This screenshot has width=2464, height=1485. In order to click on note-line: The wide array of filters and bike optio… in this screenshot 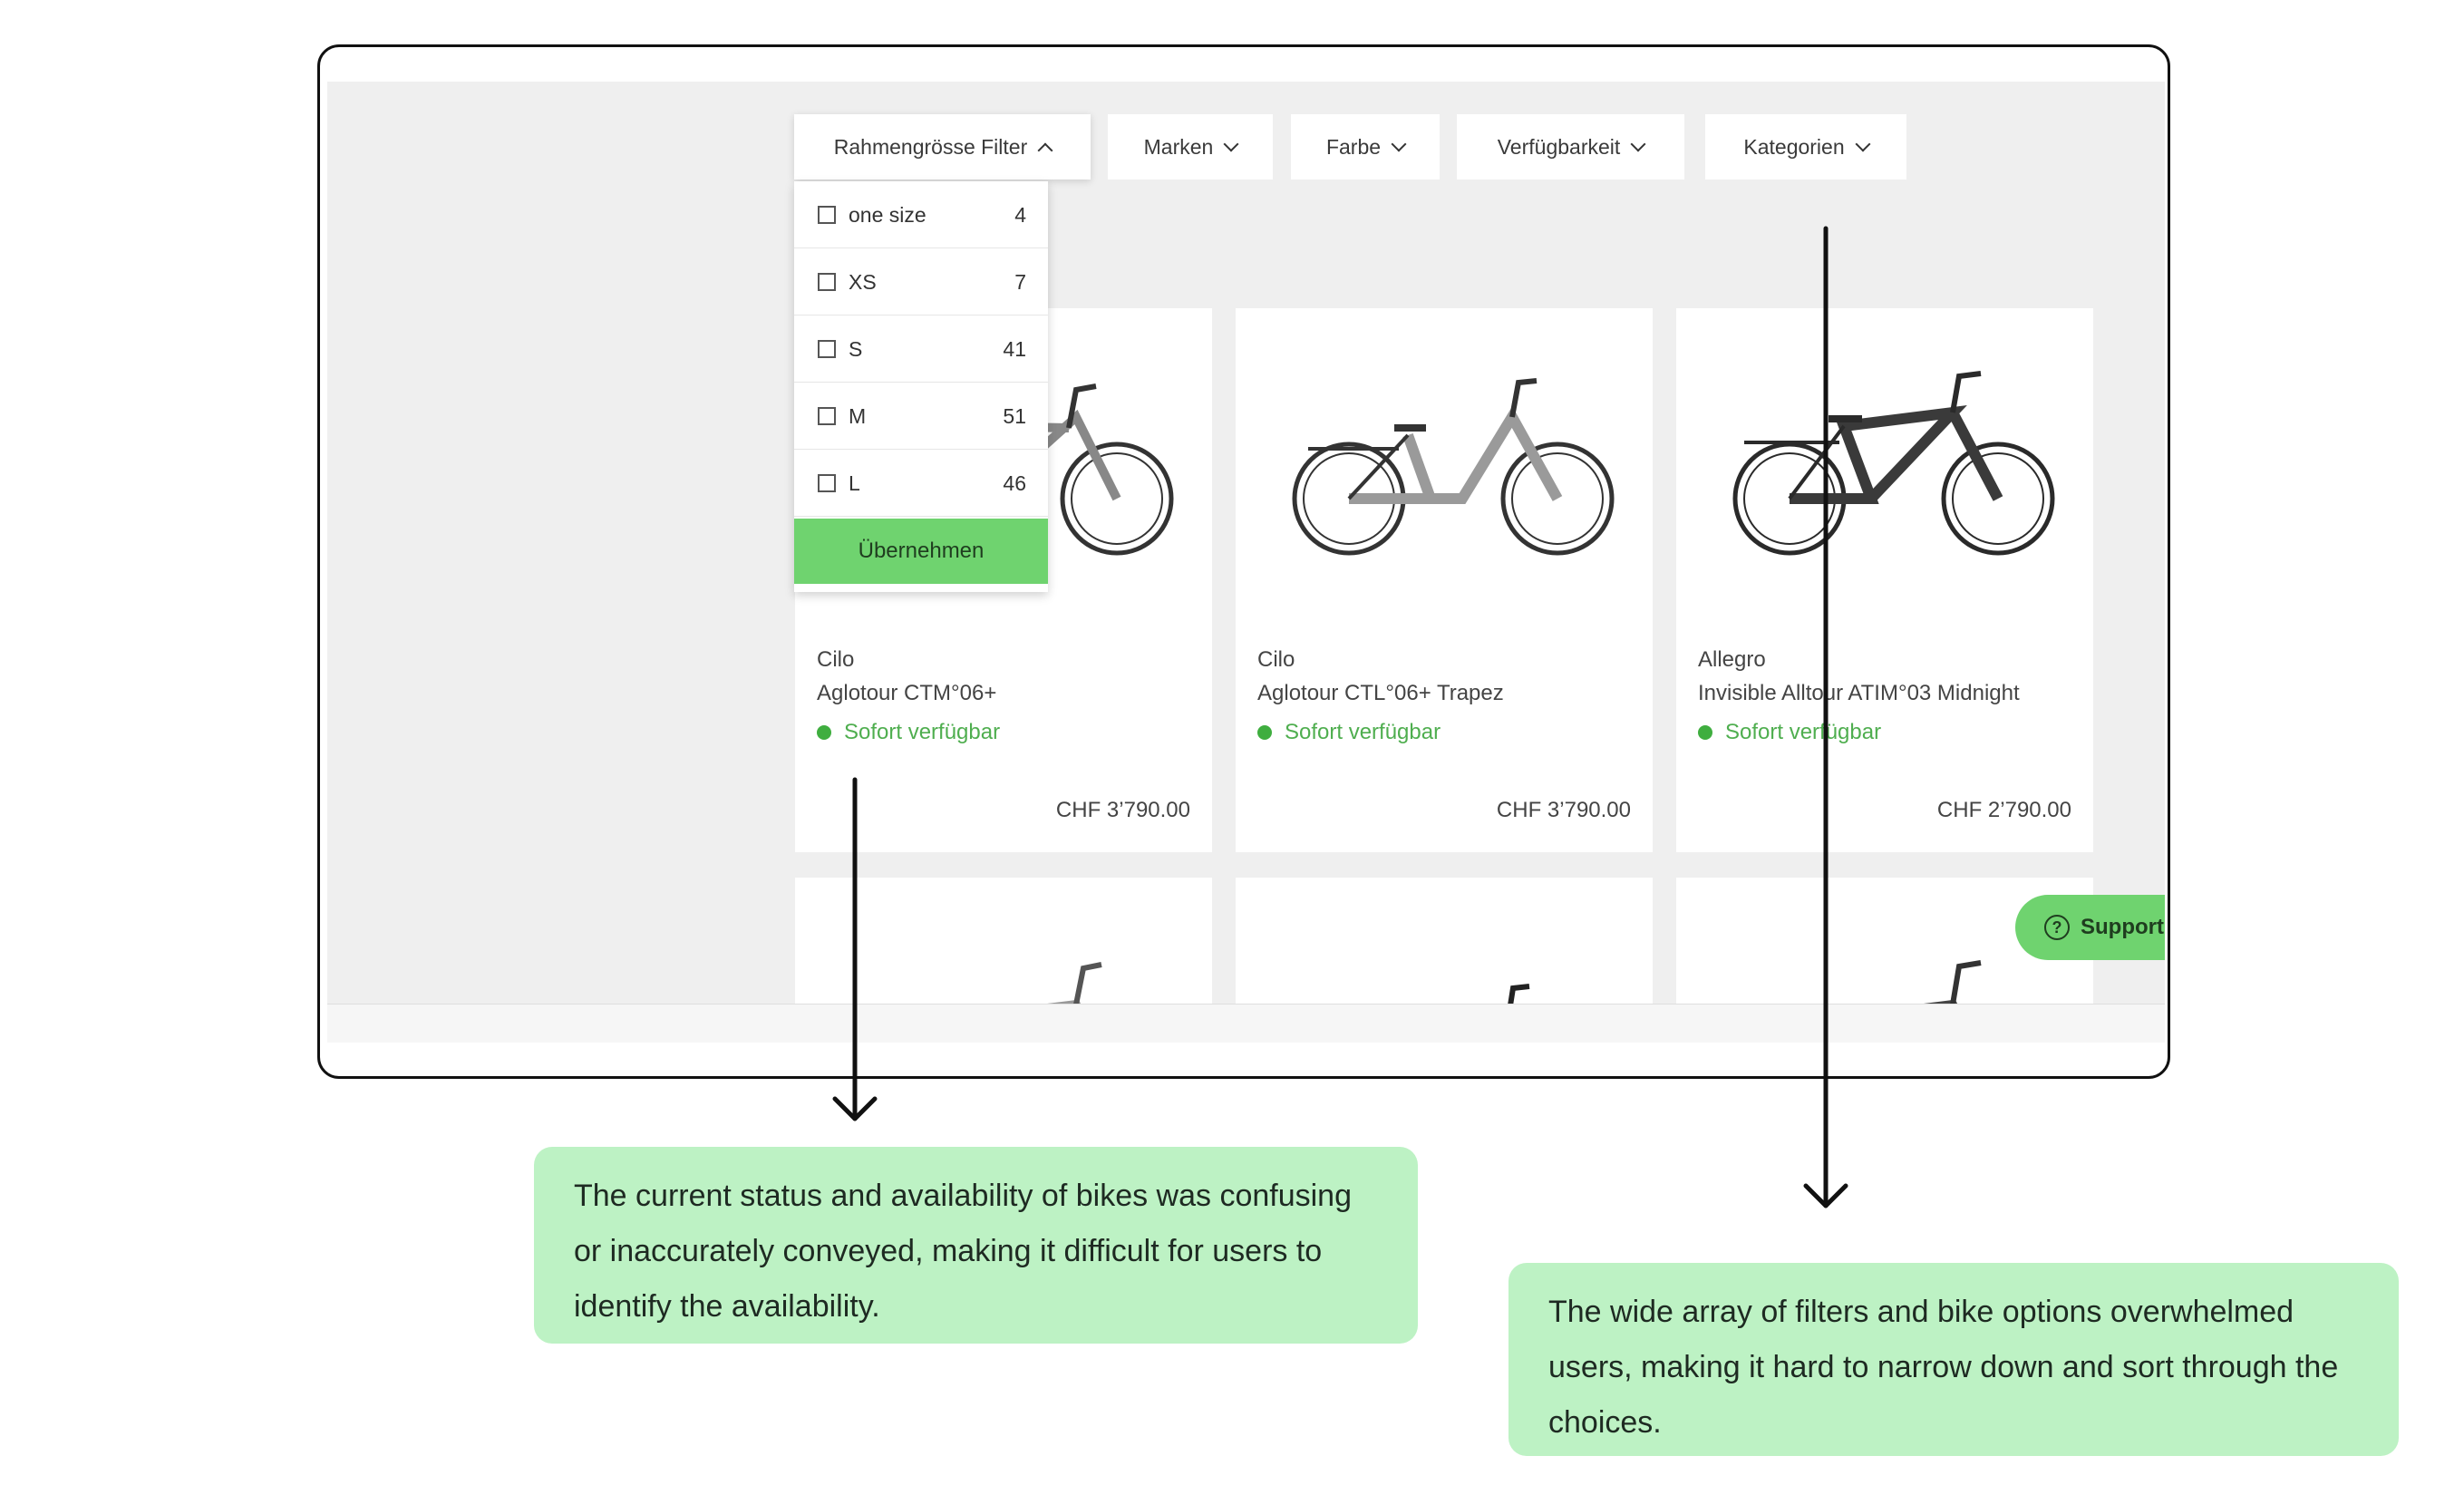, I will do `click(1921, 1312)`.